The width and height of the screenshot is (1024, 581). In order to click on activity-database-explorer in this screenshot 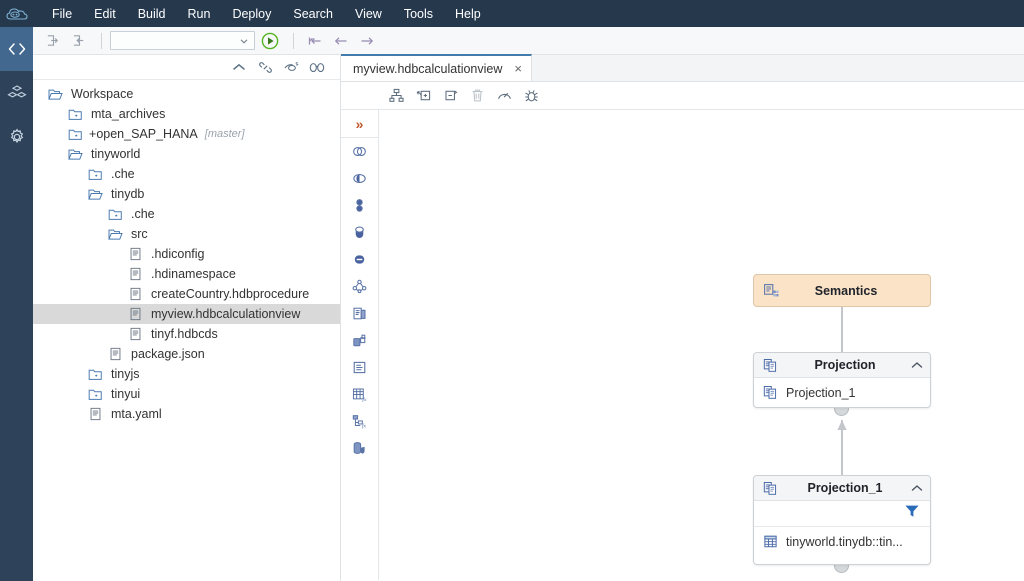, I will do `click(16, 93)`.